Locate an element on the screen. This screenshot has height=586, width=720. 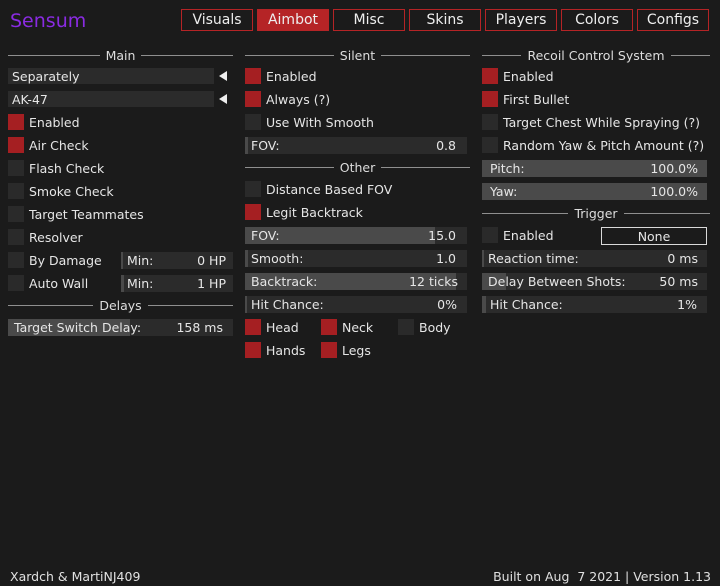
flash-check-row: Flash Check is located at coordinates (56, 168).